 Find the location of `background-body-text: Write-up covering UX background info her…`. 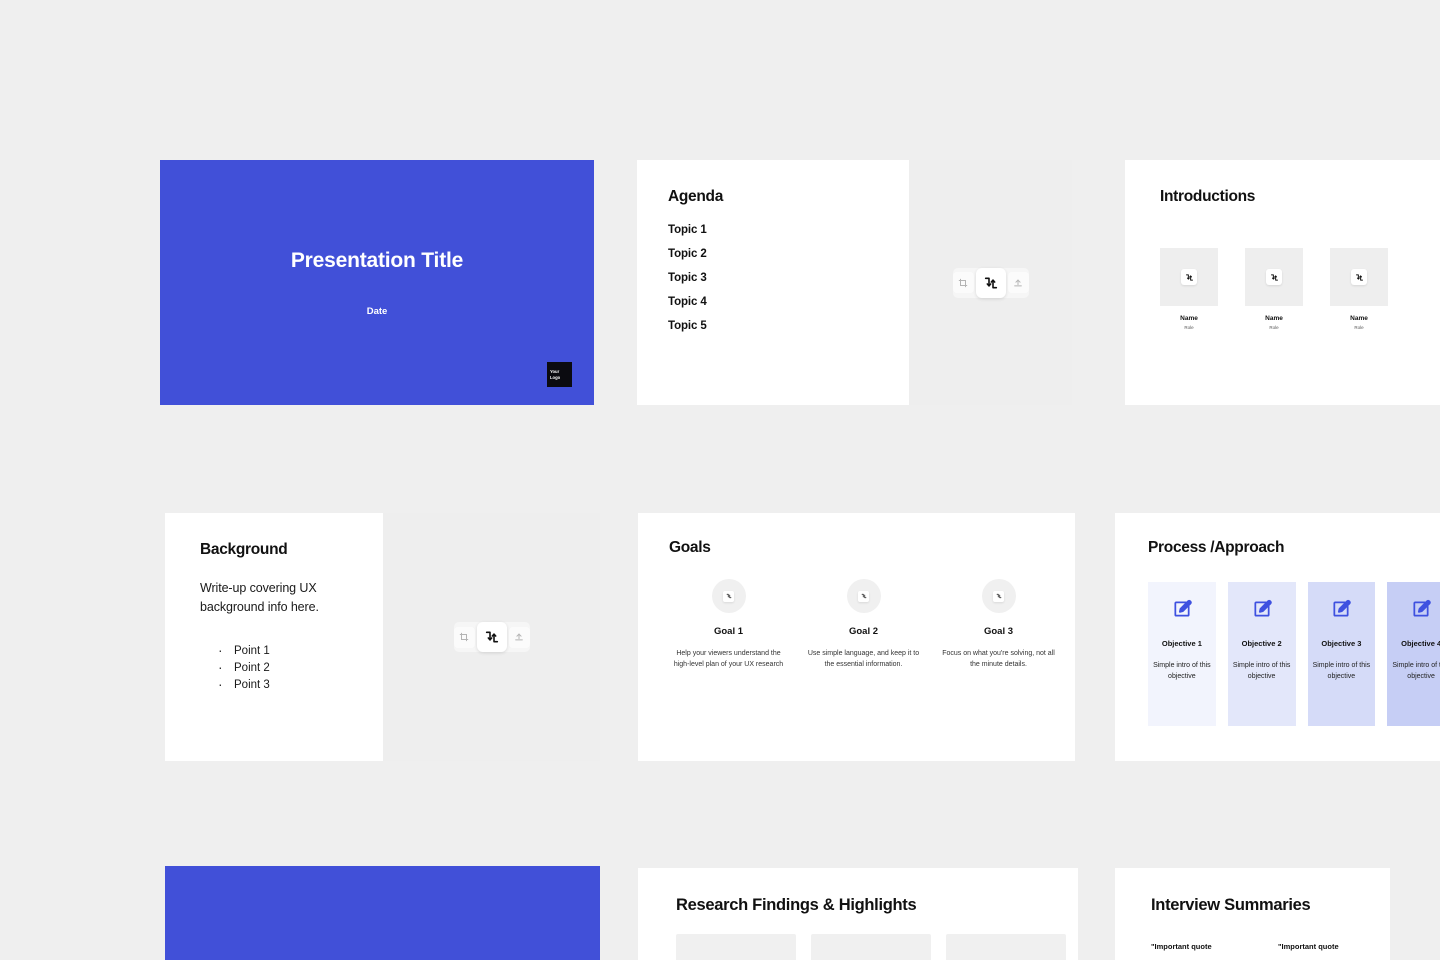

background-body-text: Write-up covering UX background info her… is located at coordinates (259, 598).